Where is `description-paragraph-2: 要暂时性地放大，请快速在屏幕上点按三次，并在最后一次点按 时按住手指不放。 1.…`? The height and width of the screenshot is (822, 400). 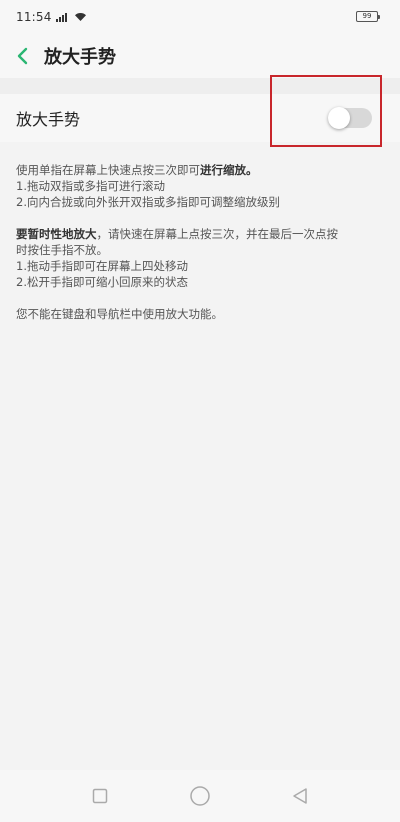
description-paragraph-2: 要暂时性地放大，请快速在屏幕上点按三次，并在最后一次点按 时按住手指不放。 1.… is located at coordinates (199, 258).